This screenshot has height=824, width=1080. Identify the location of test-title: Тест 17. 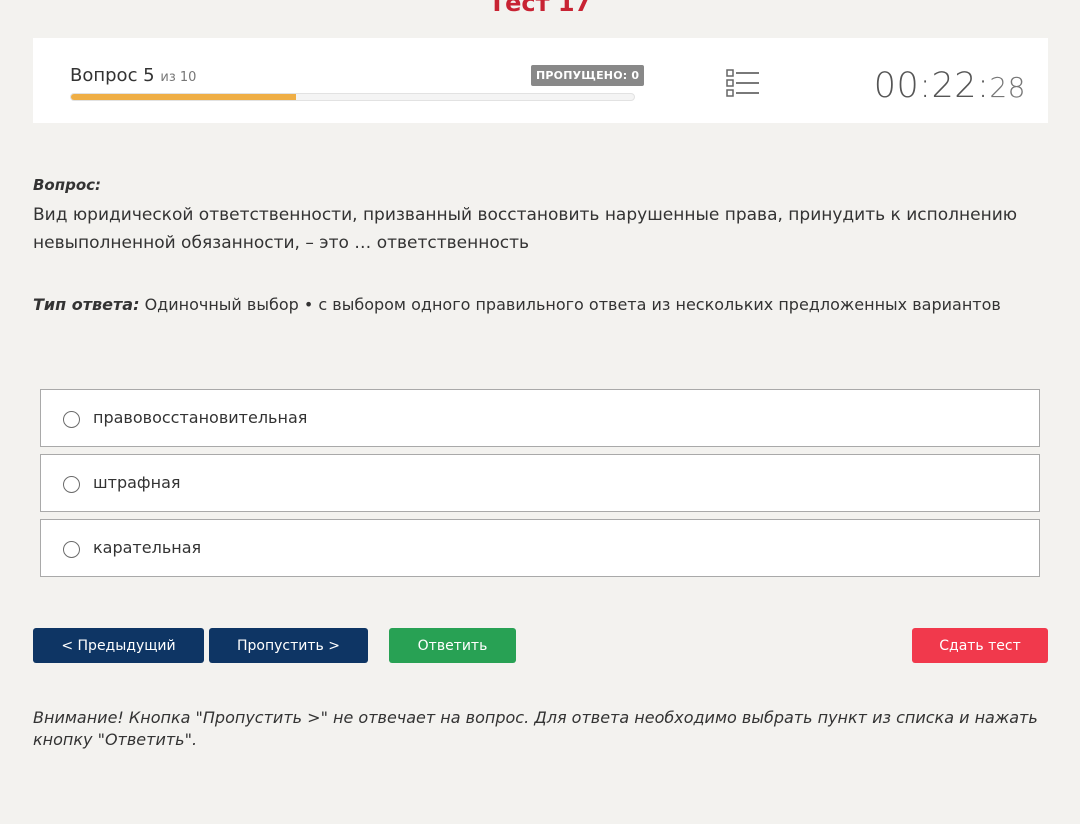
(540, 8).